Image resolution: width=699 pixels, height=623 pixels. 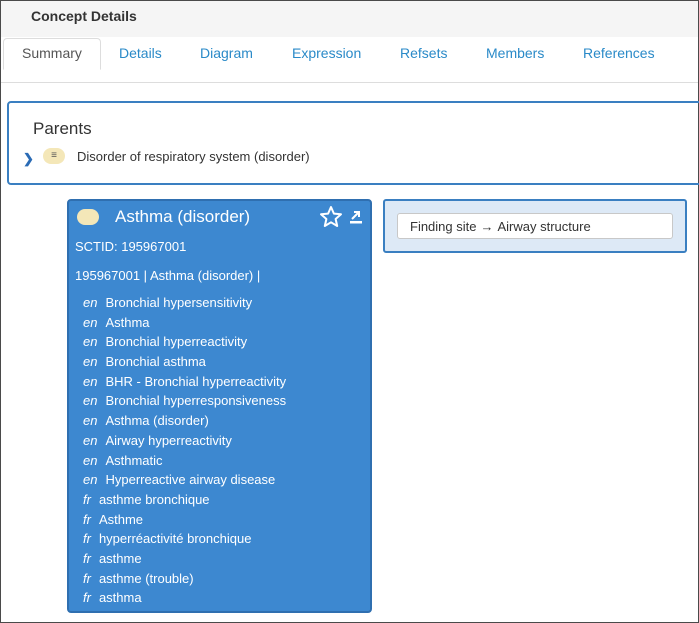 What do you see at coordinates (423, 53) in the screenshot?
I see `tab-refsets: Refsets` at bounding box center [423, 53].